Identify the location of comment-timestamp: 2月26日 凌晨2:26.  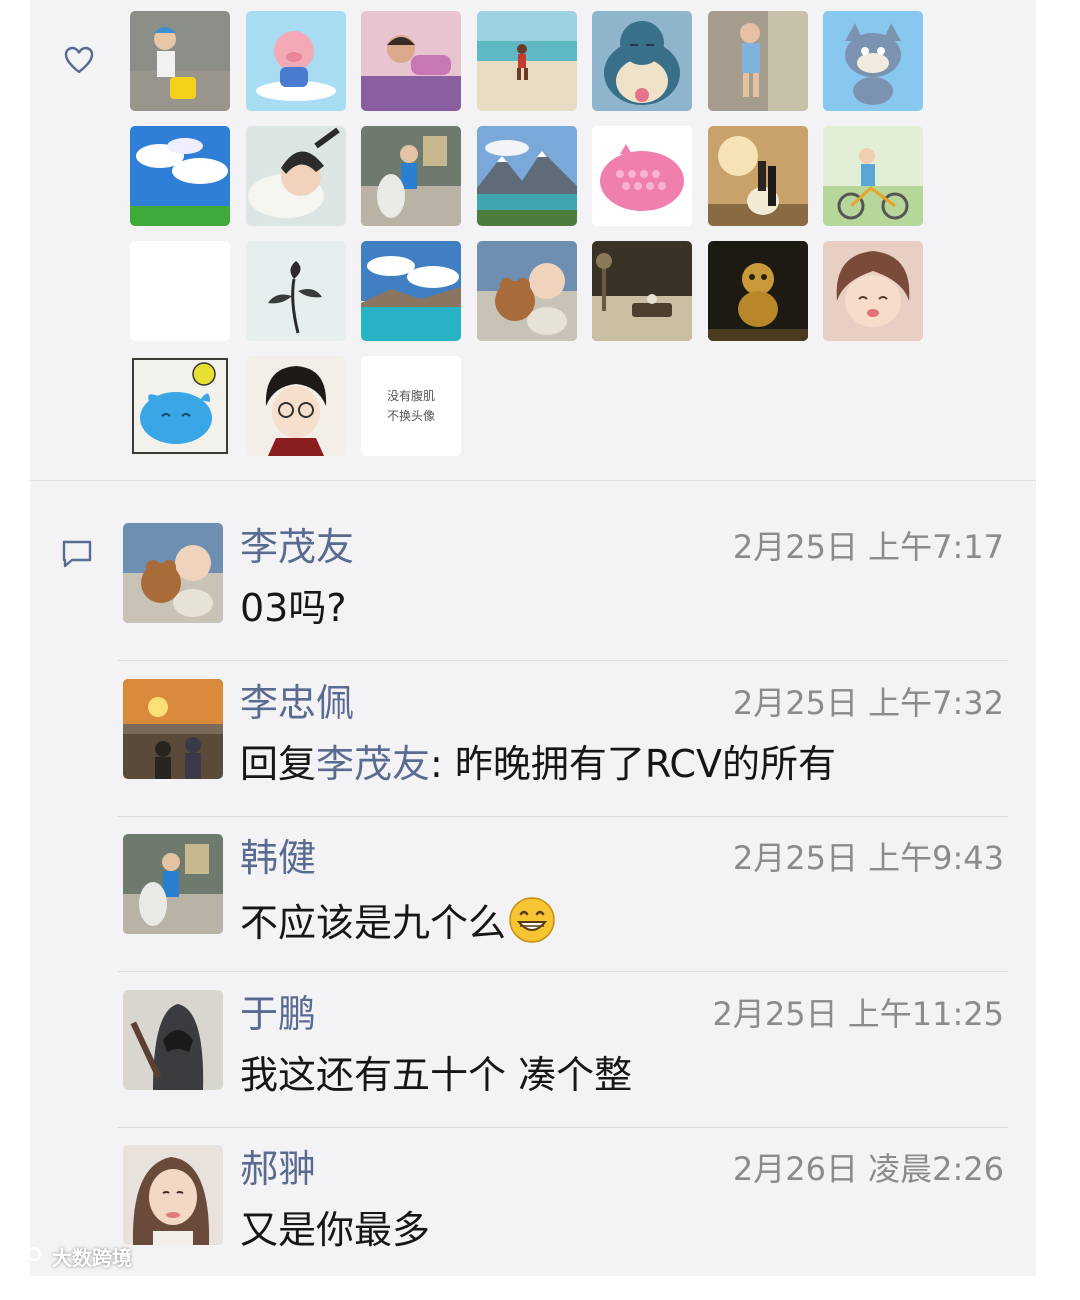
(868, 1169).